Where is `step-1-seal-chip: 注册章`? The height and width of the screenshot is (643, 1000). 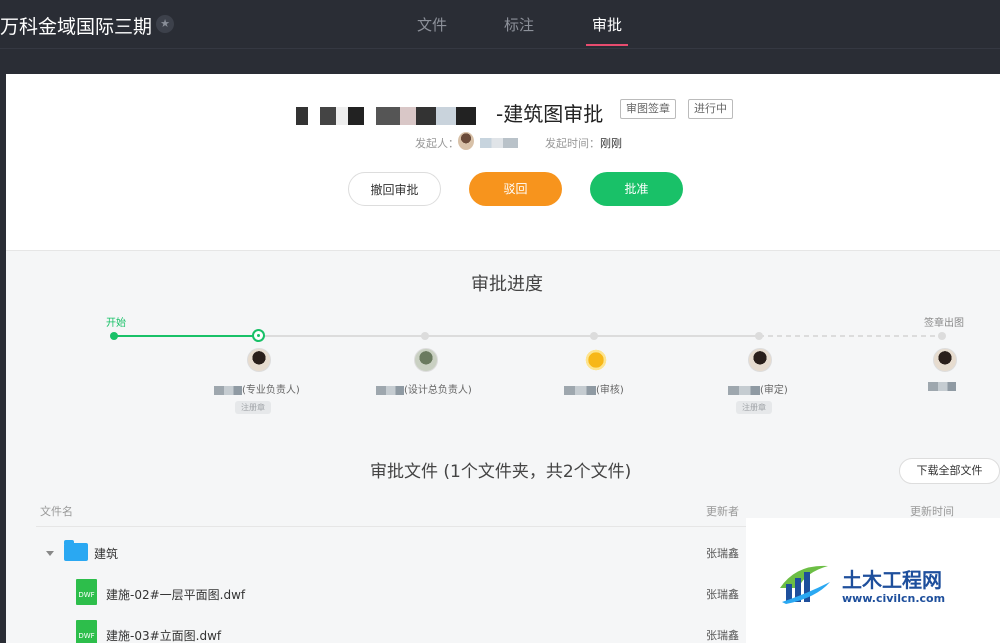
step-1-seal-chip: 注册章 is located at coordinates (253, 407).